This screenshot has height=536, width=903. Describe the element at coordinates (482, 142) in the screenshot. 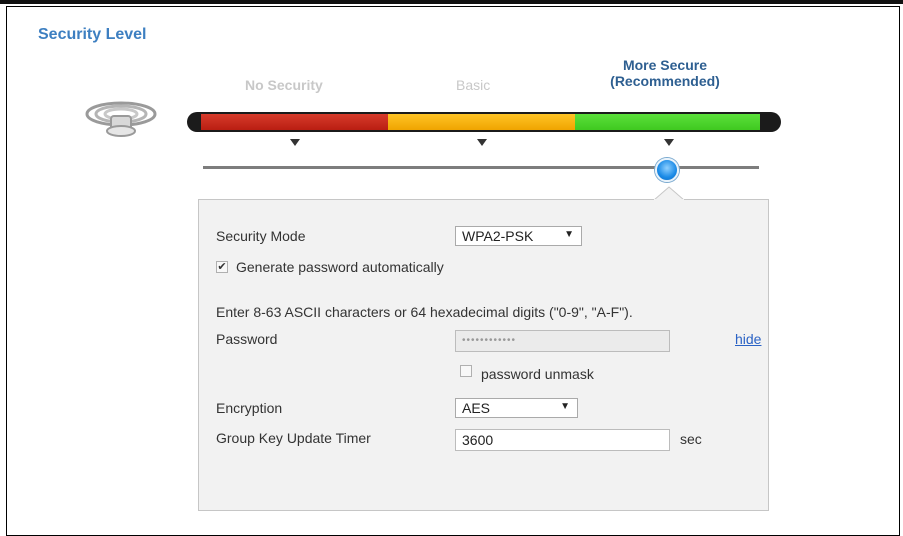

I see `level-marker-basic` at that location.